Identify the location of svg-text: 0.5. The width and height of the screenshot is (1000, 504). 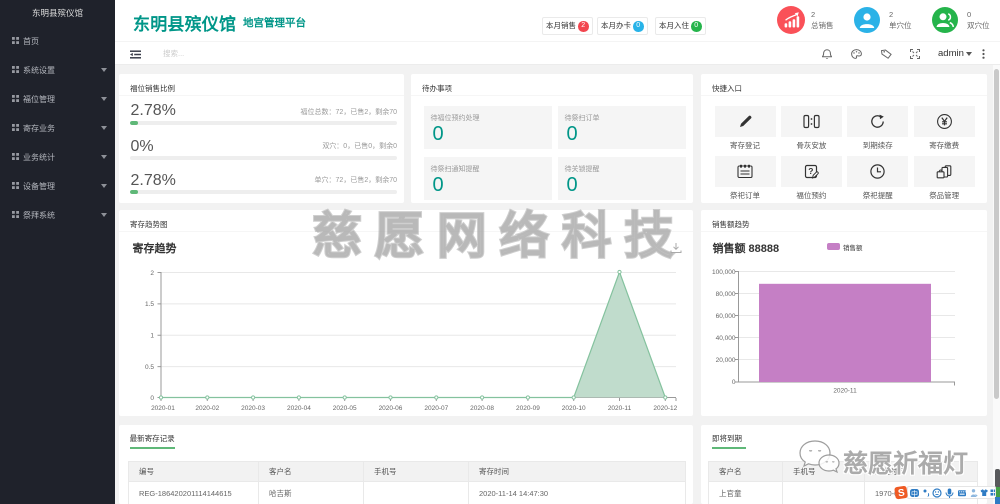
(149, 367).